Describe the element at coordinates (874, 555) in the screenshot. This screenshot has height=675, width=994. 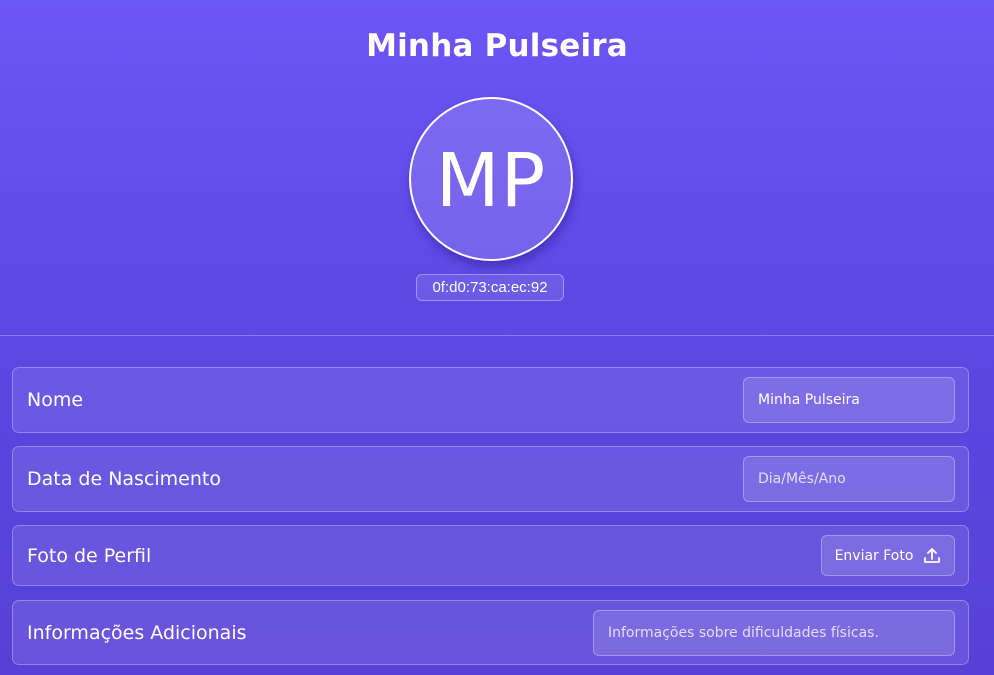
I see `enviar-foto-label: Enviar Foto` at that location.